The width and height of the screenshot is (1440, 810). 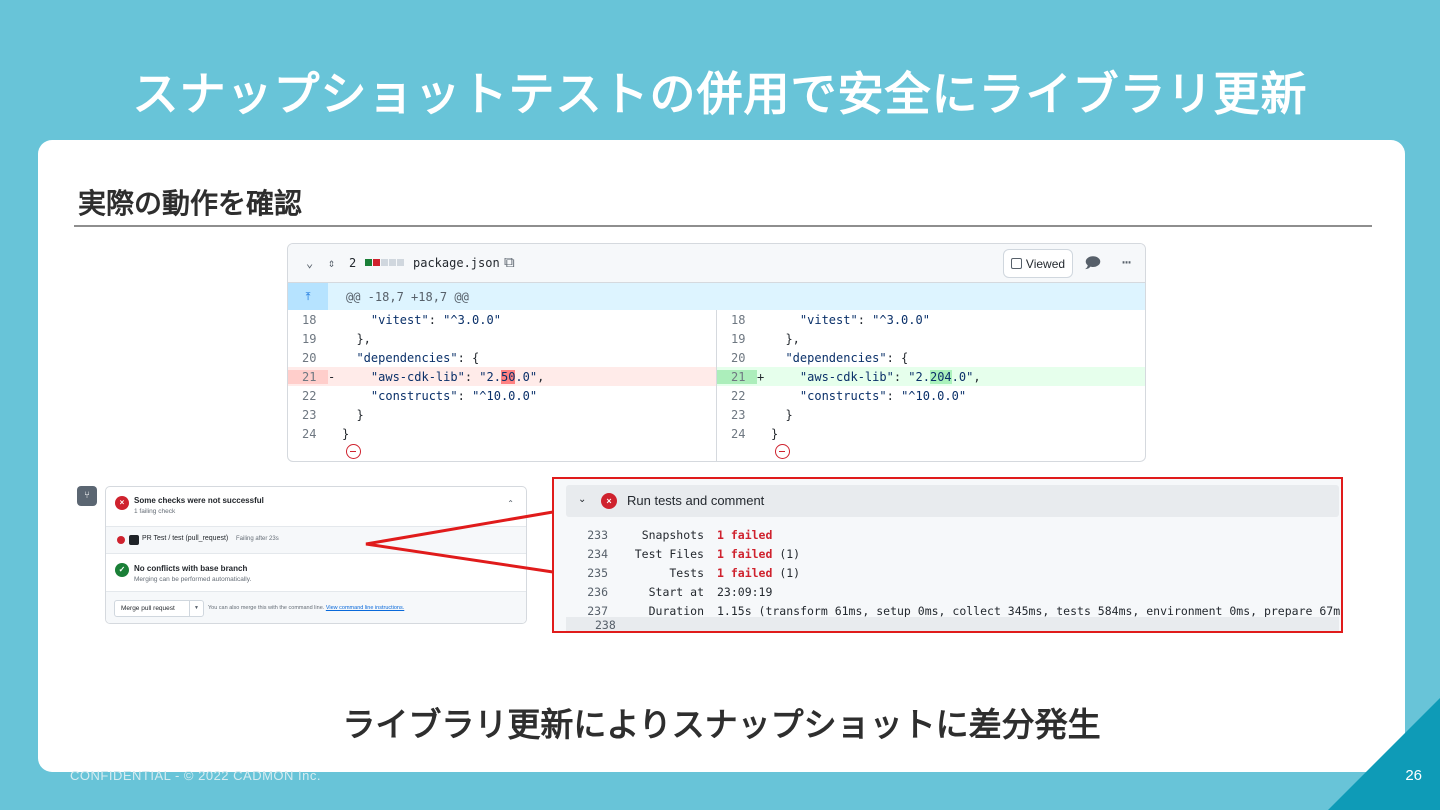 I want to click on changed-token: 204, so click(x=940, y=376).